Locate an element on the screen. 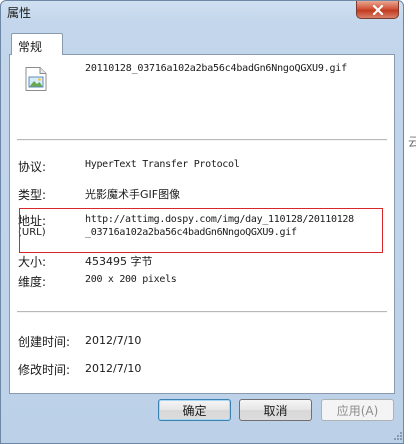 Image resolution: width=416 pixels, height=444 pixels. window-title: 属性 is located at coordinates (19, 13).